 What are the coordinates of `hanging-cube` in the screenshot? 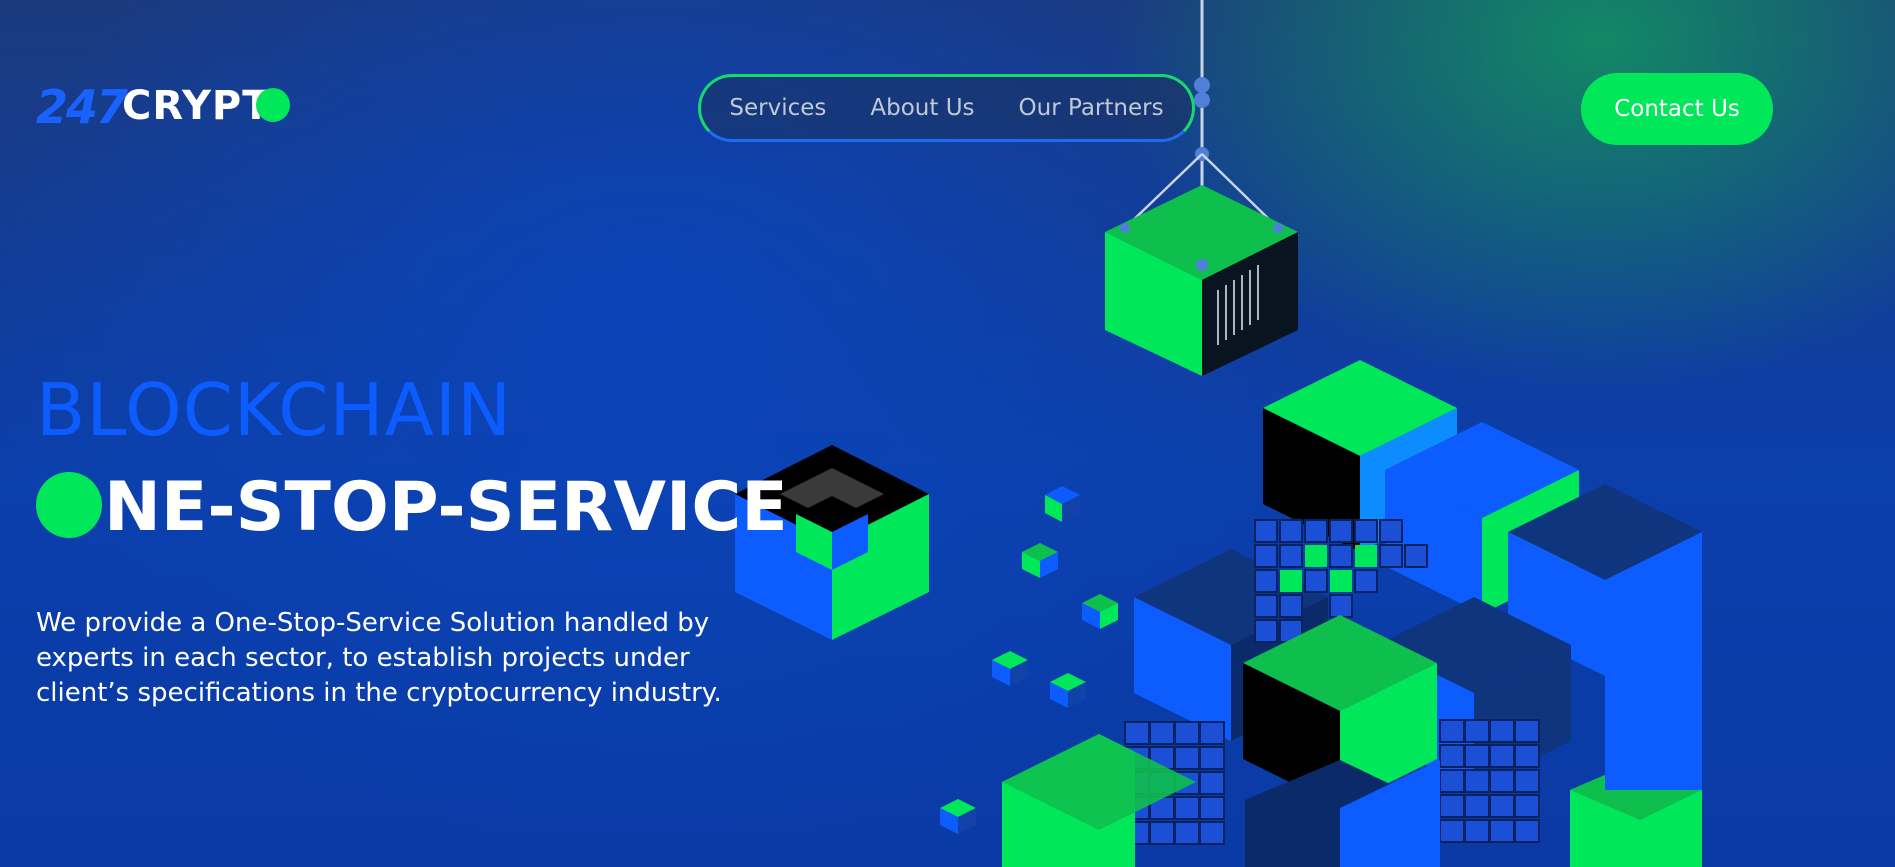 It's located at (1201, 280).